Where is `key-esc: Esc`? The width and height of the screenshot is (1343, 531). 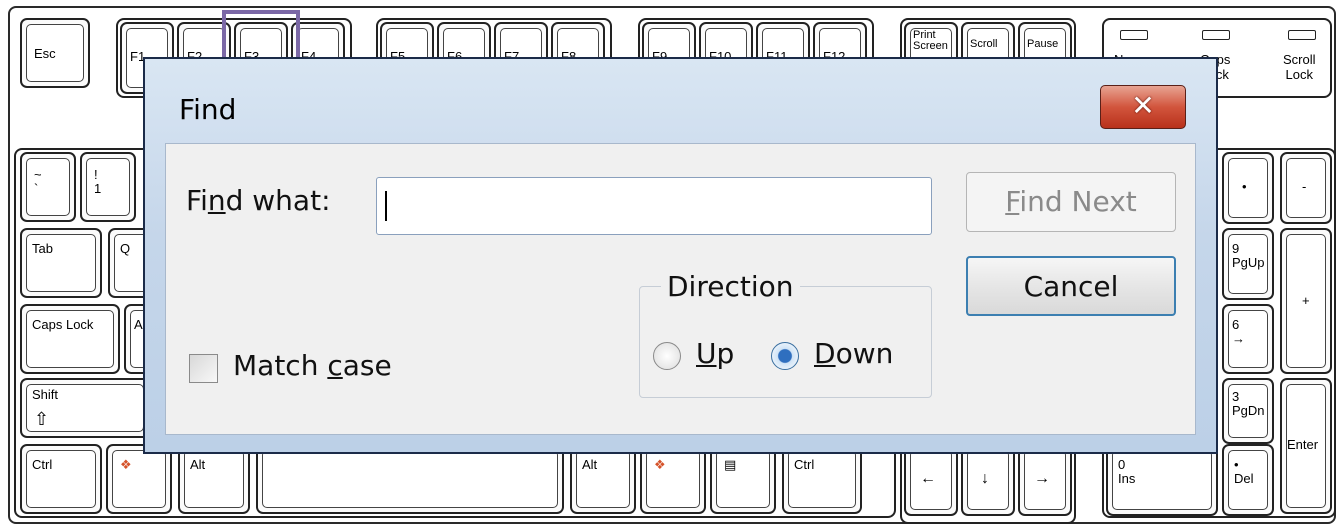 key-esc: Esc is located at coordinates (55, 53).